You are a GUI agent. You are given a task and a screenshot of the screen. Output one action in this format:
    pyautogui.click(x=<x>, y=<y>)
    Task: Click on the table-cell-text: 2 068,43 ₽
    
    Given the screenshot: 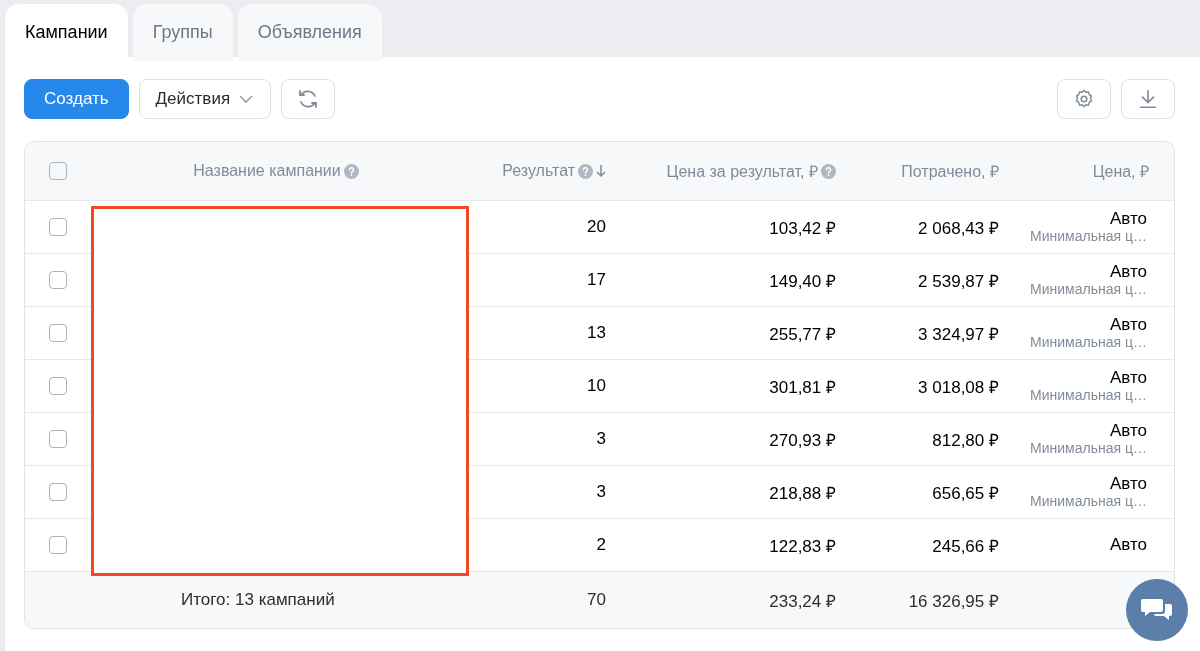 What is the action you would take?
    pyautogui.click(x=958, y=228)
    